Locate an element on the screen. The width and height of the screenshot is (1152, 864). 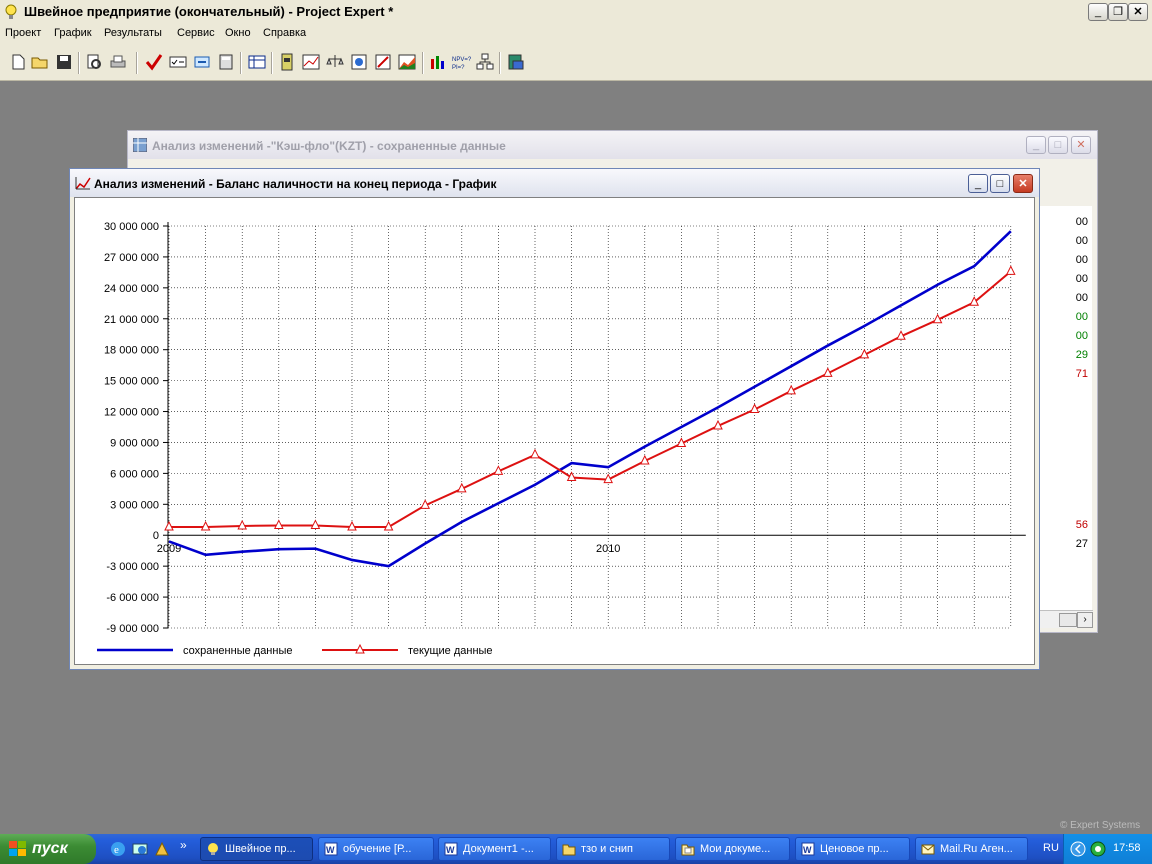
table-cell-value: 71 is located at coordinates (1081, 374).